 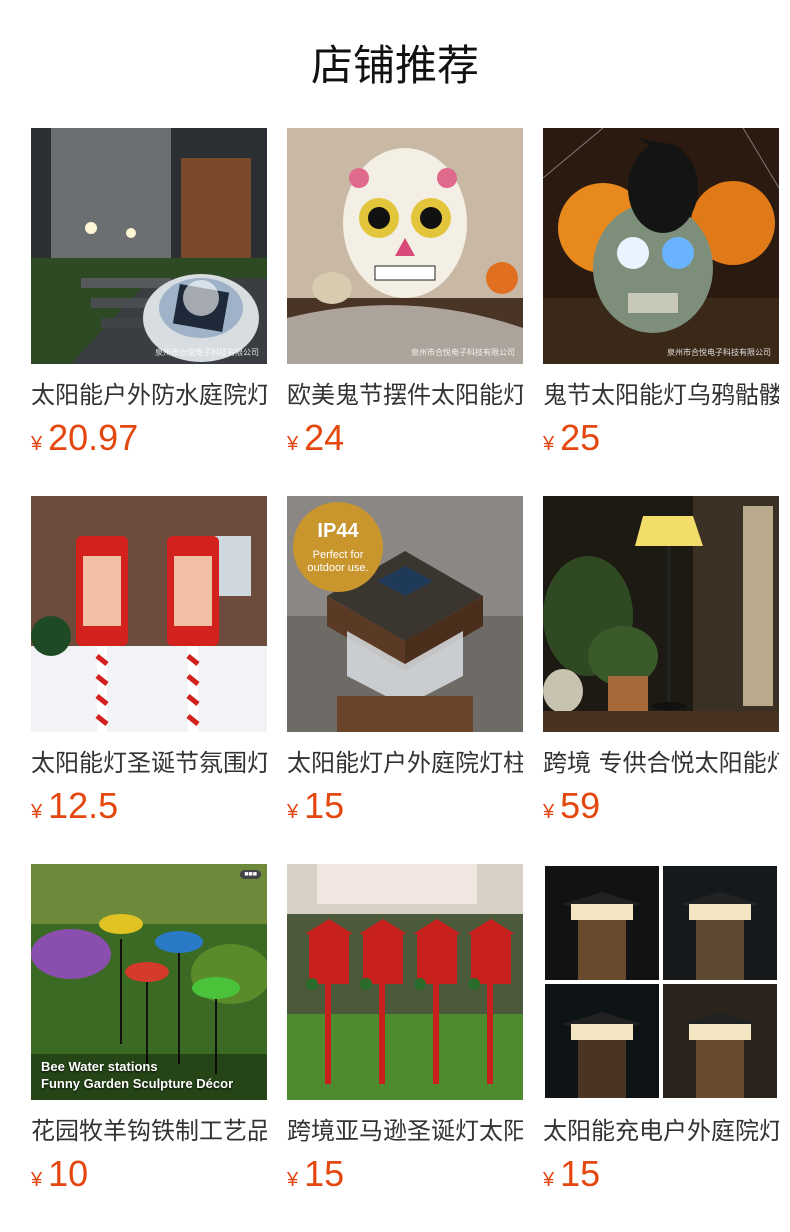 What do you see at coordinates (405, 397) in the screenshot?
I see `product-name: 欧美鬼节摆件太阳能灯` at bounding box center [405, 397].